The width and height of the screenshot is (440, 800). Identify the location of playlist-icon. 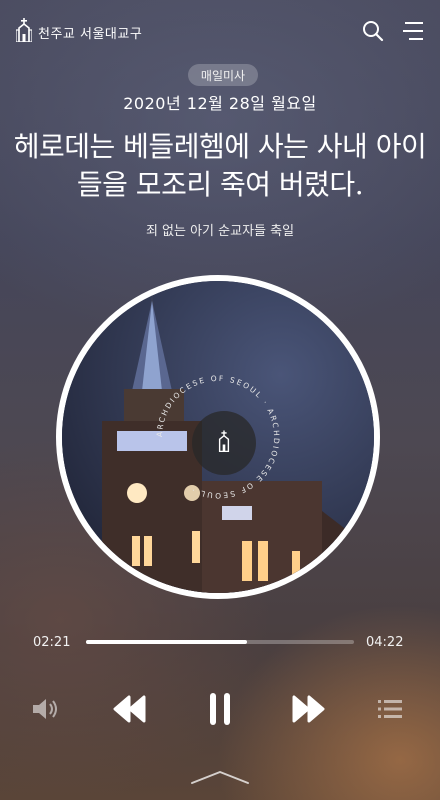
(390, 711).